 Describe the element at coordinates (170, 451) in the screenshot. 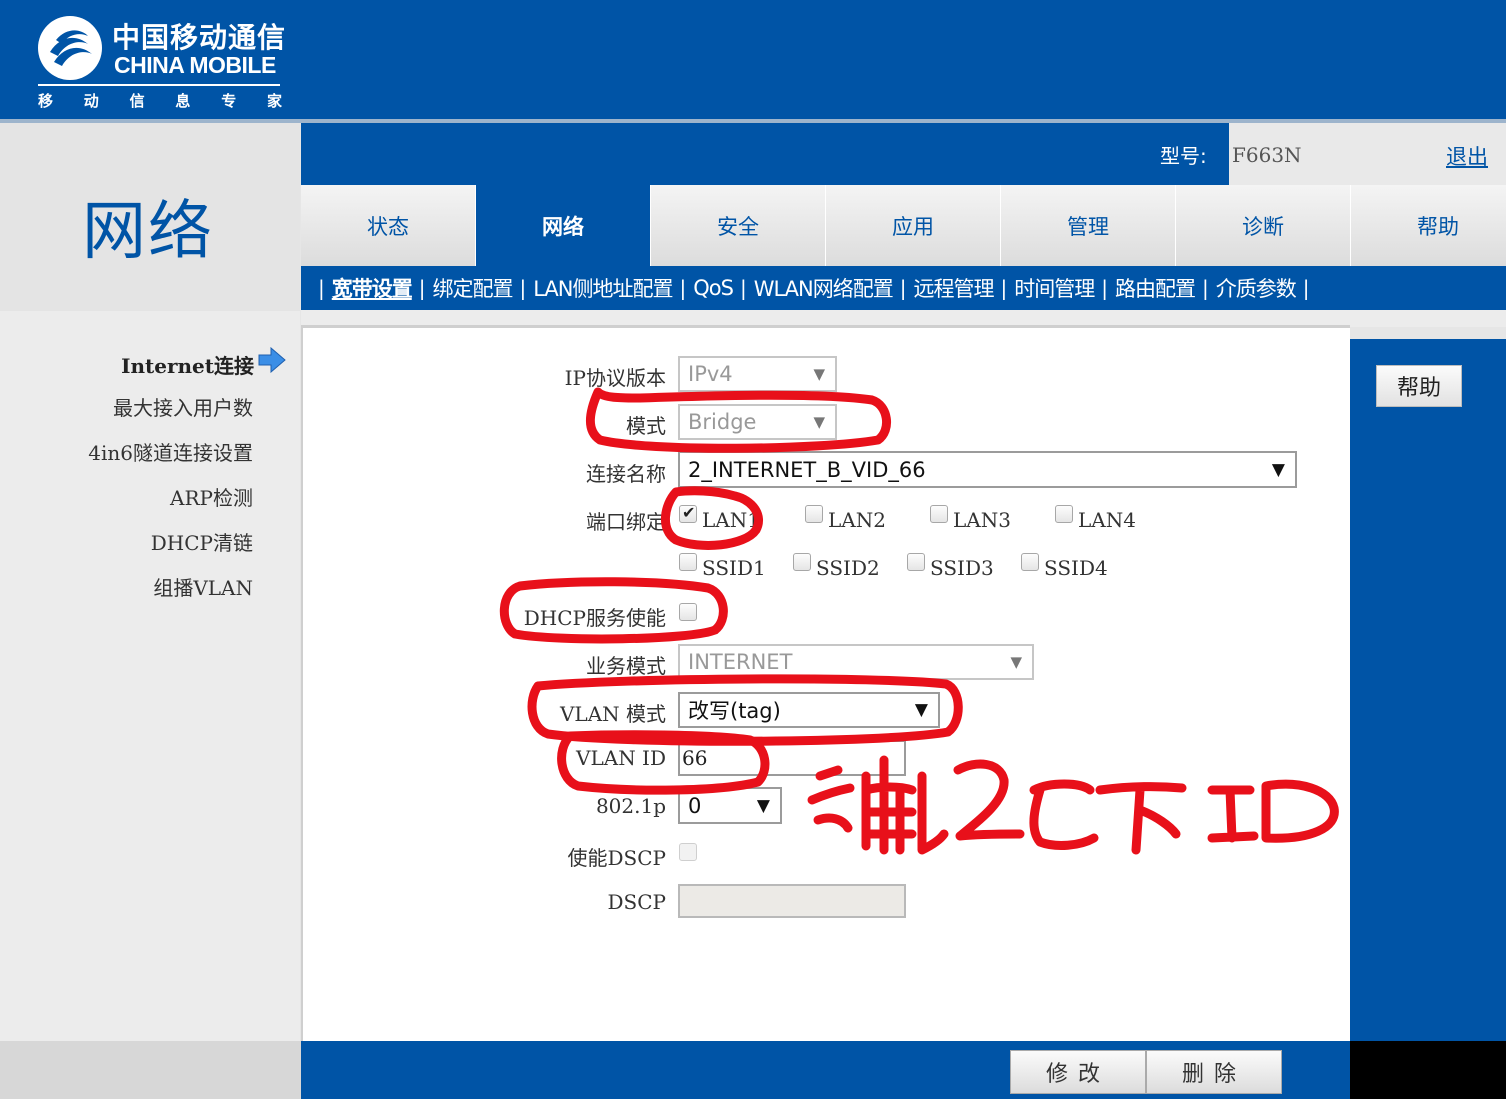

I see `sidebar-item-4in6-tunnel: 4in6隧道连接设置` at that location.